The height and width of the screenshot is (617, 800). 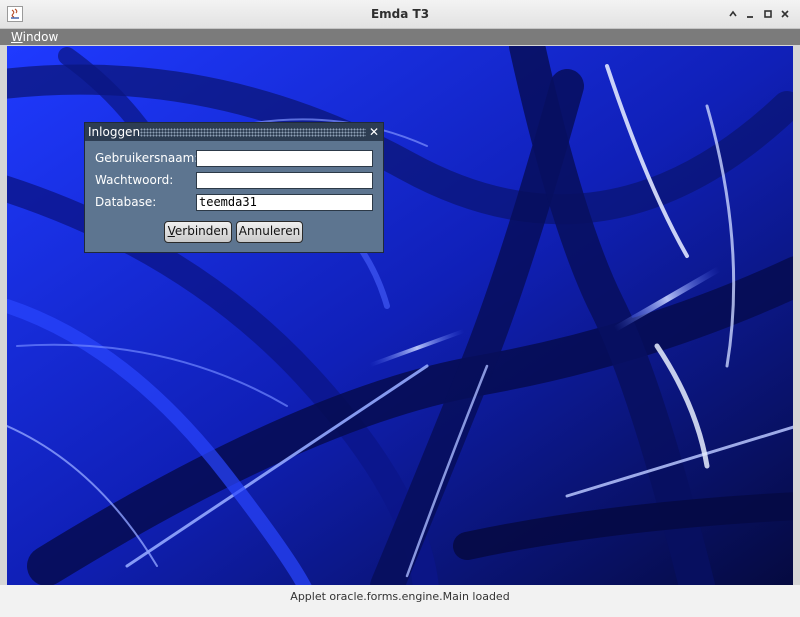 I want to click on status-text: Applet oracle.forms.engine.Main loaded, so click(x=400, y=596).